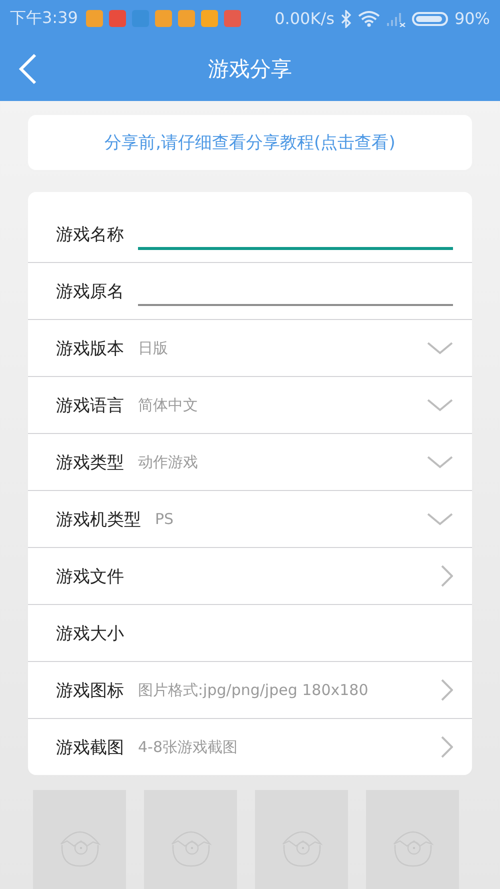 The height and width of the screenshot is (889, 500). What do you see at coordinates (90, 633) in the screenshot?
I see `field-label: 游戏大小` at bounding box center [90, 633].